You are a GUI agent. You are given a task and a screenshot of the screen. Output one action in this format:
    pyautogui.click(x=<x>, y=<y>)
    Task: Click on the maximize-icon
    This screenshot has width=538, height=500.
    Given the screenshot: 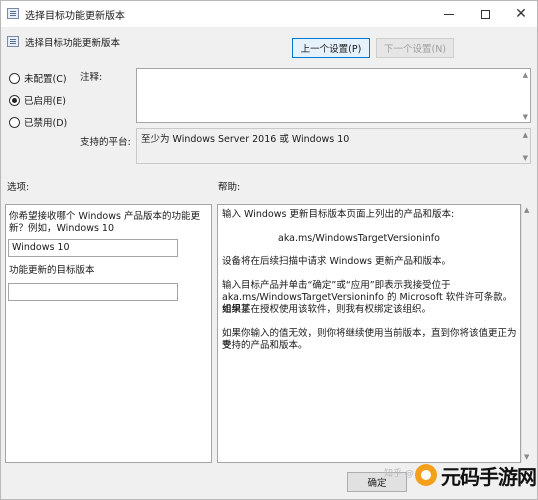 What is the action you would take?
    pyautogui.click(x=485, y=14)
    